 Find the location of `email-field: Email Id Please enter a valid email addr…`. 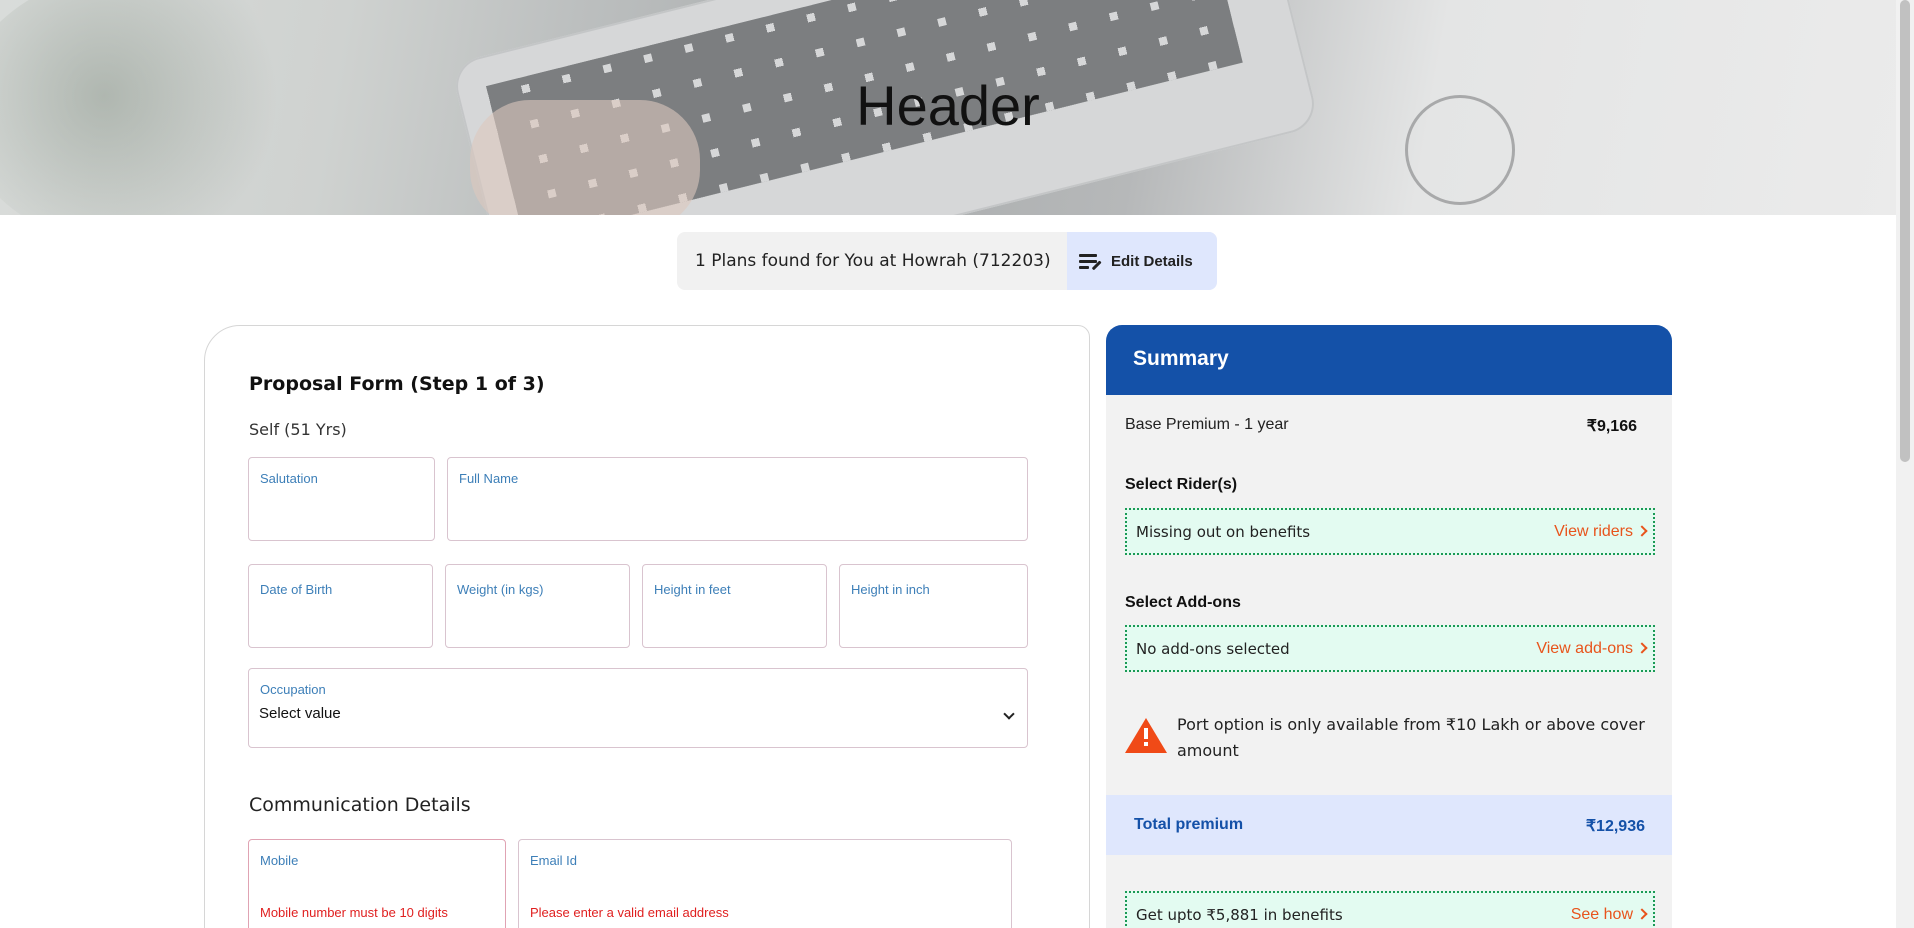

email-field: Email Id Please enter a valid email addr… is located at coordinates (765, 883).